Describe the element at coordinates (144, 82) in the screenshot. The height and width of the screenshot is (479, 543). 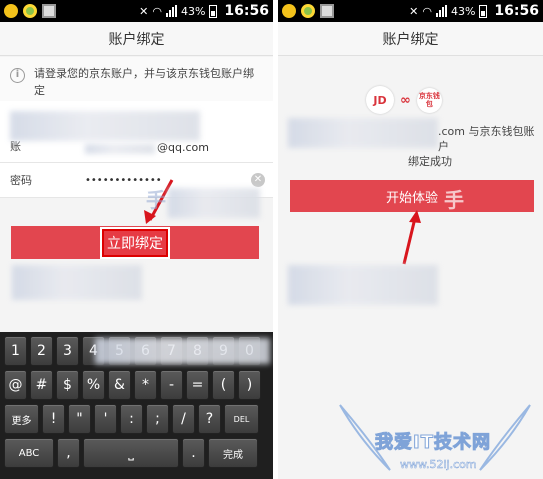
I see `notice-text: 请登录您的京东账户，并与该京东钱包账户绑定` at that location.